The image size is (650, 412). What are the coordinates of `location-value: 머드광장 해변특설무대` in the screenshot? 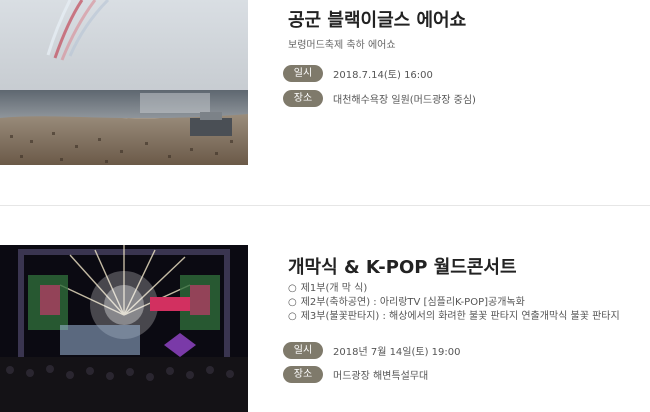 It's located at (381, 376).